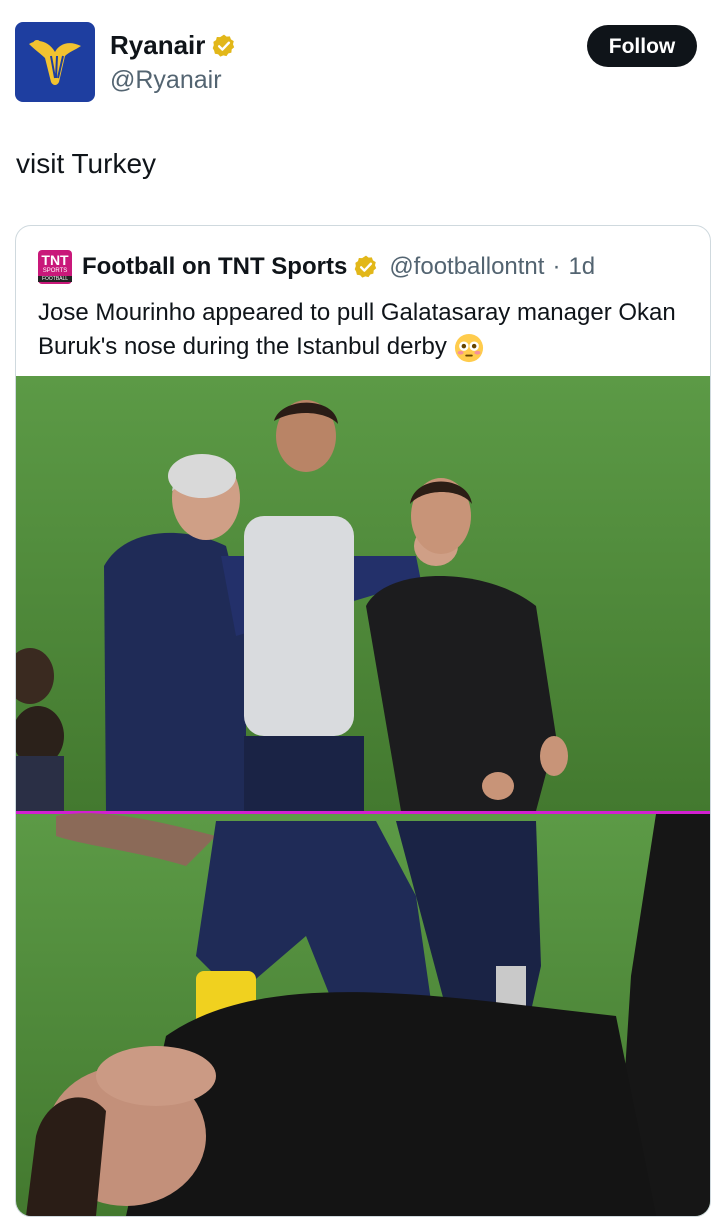 The image size is (726, 1217). Describe the element at coordinates (166, 80) in the screenshot. I see `author-handle: @Ryanair` at that location.